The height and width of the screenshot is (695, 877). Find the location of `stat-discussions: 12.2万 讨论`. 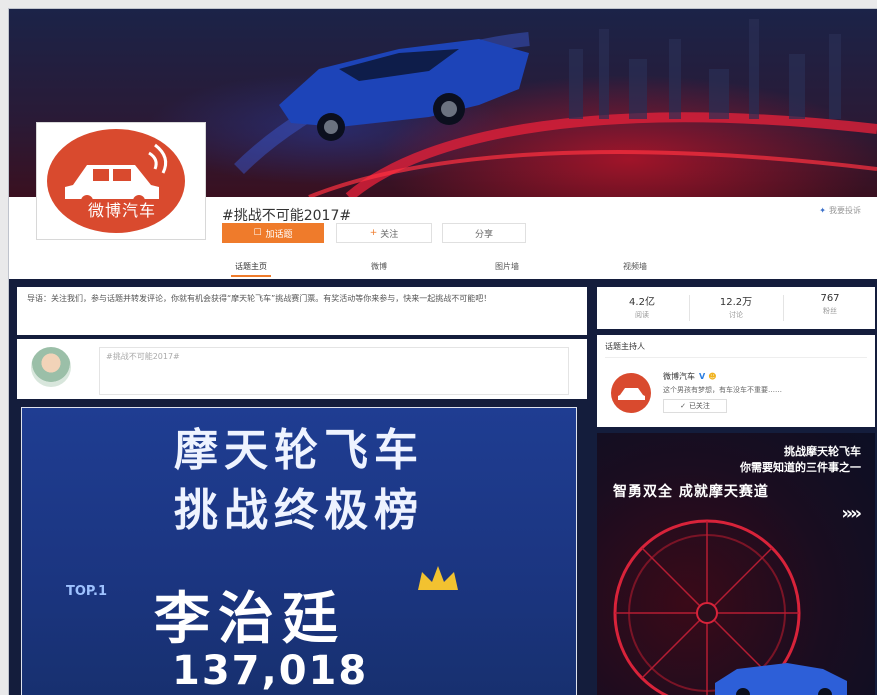

stat-discussions: 12.2万 讨论 is located at coordinates (736, 306).